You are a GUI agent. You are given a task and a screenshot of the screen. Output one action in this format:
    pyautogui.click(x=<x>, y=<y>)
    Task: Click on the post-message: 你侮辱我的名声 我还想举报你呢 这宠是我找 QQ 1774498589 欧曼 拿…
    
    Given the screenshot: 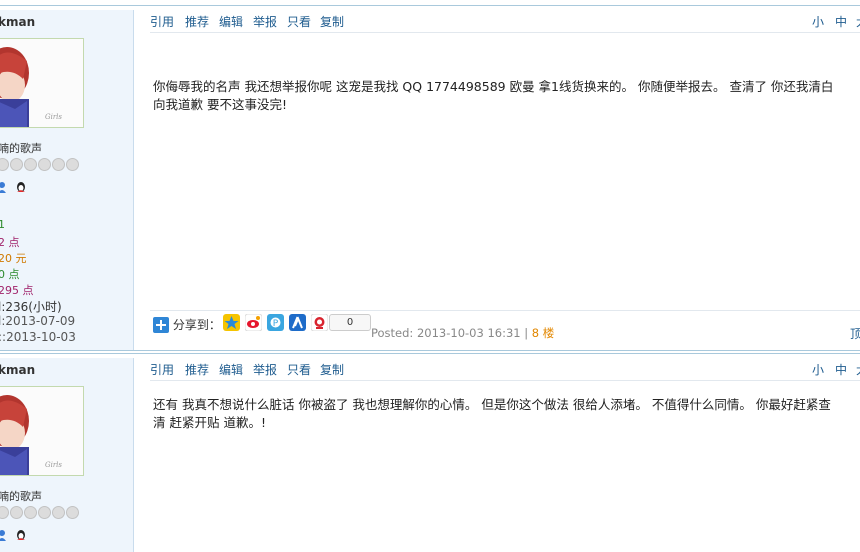 What is the action you would take?
    pyautogui.click(x=493, y=95)
    